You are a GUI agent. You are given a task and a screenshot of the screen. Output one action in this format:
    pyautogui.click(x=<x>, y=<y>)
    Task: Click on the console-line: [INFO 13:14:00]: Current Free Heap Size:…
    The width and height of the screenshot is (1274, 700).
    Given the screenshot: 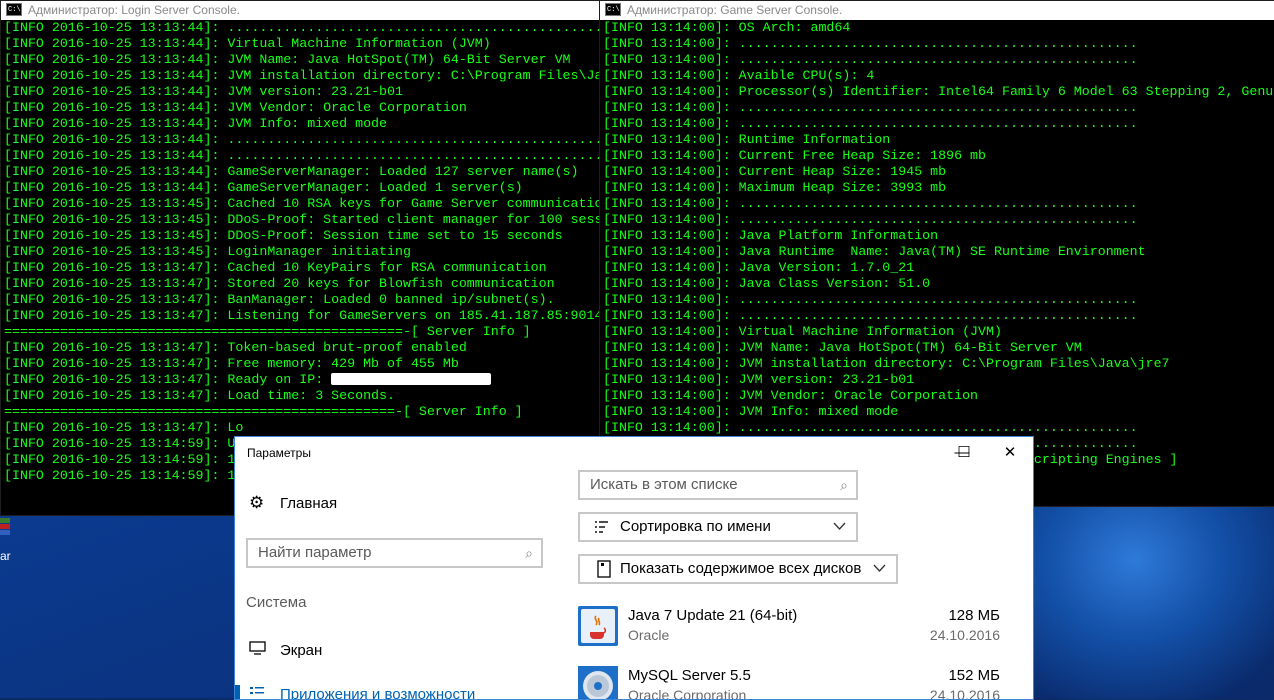 What is the action you would take?
    pyautogui.click(x=795, y=155)
    